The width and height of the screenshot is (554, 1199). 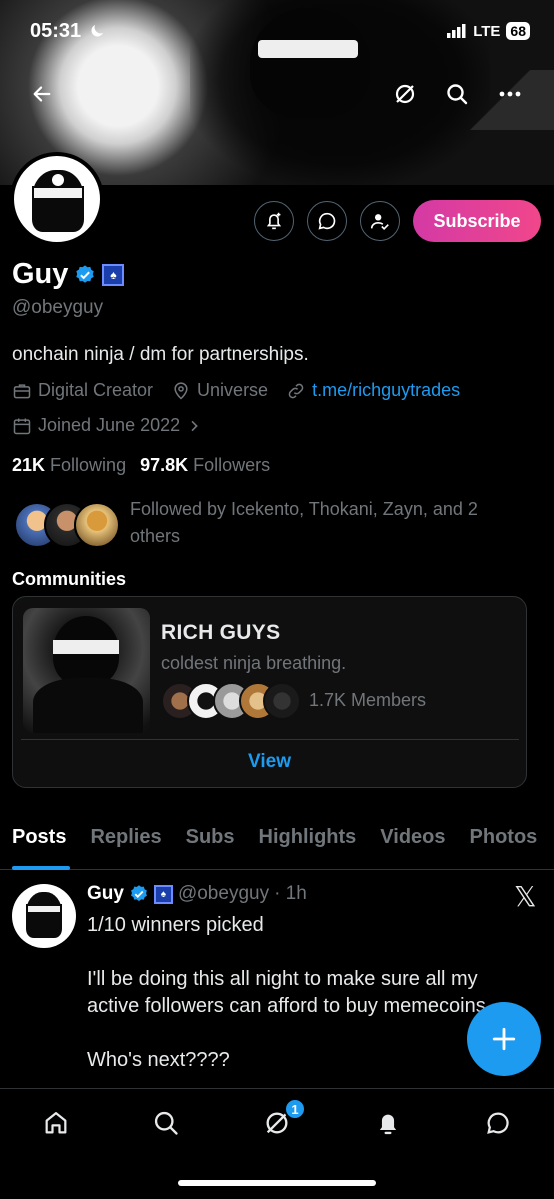 I want to click on avatar-ninja-mask, so click(x=58, y=193).